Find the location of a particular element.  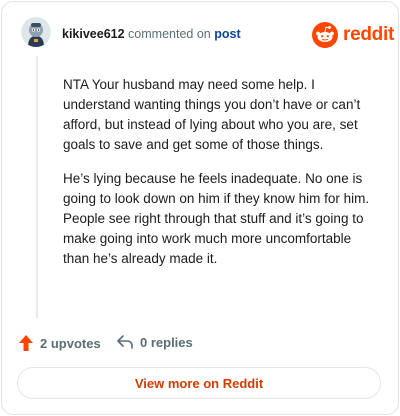

view-more-button: View more on Reddit is located at coordinates (199, 383).